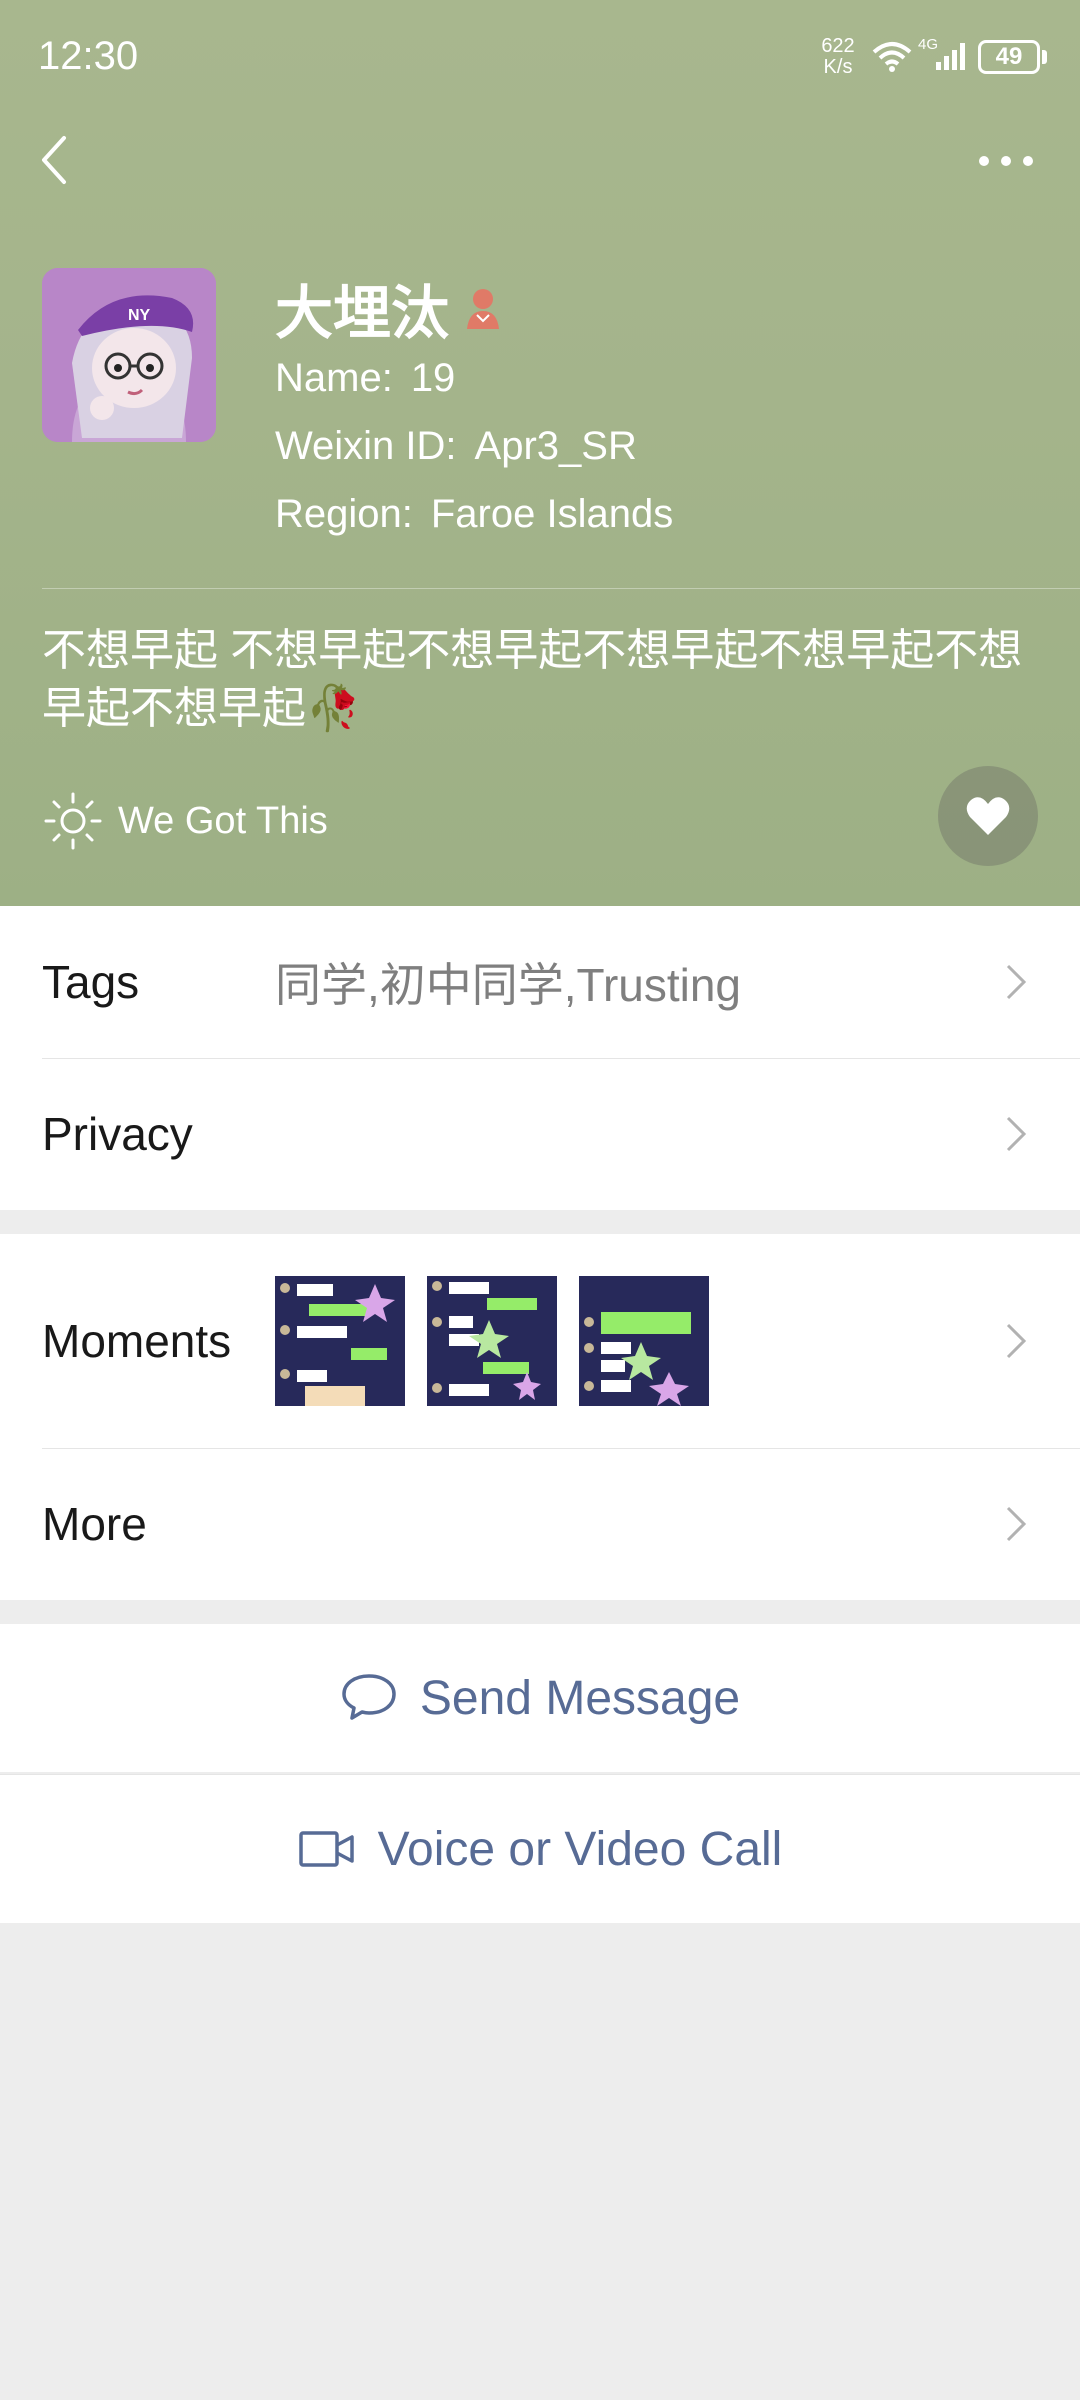 This screenshot has width=1080, height=2400. Describe the element at coordinates (580, 1698) in the screenshot. I see `send-message-label: Send Message` at that location.